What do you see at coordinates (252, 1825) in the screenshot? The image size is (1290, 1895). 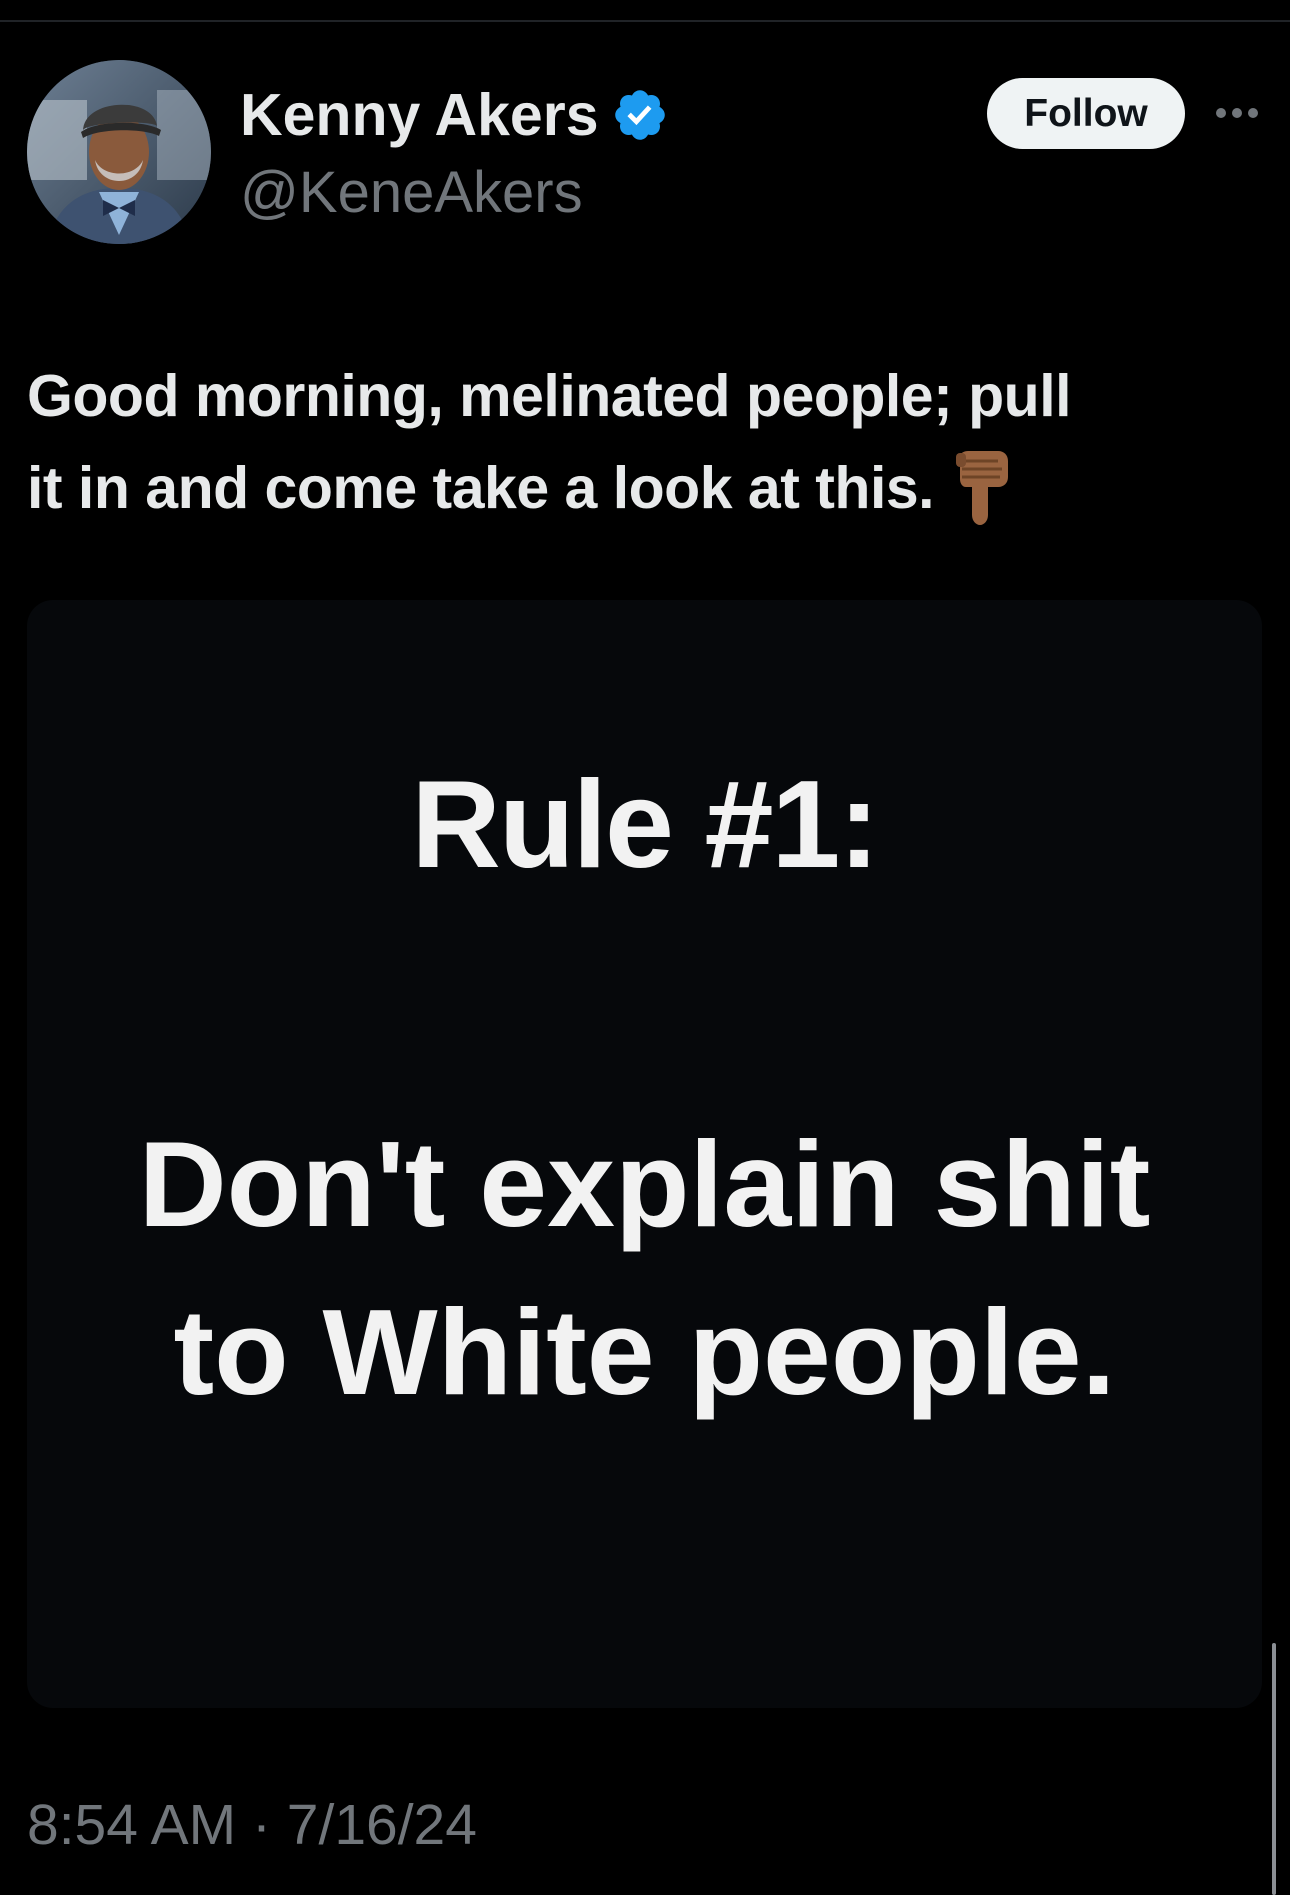 I see `tweet-timestamp: 8:54 AM · 7/16/24` at bounding box center [252, 1825].